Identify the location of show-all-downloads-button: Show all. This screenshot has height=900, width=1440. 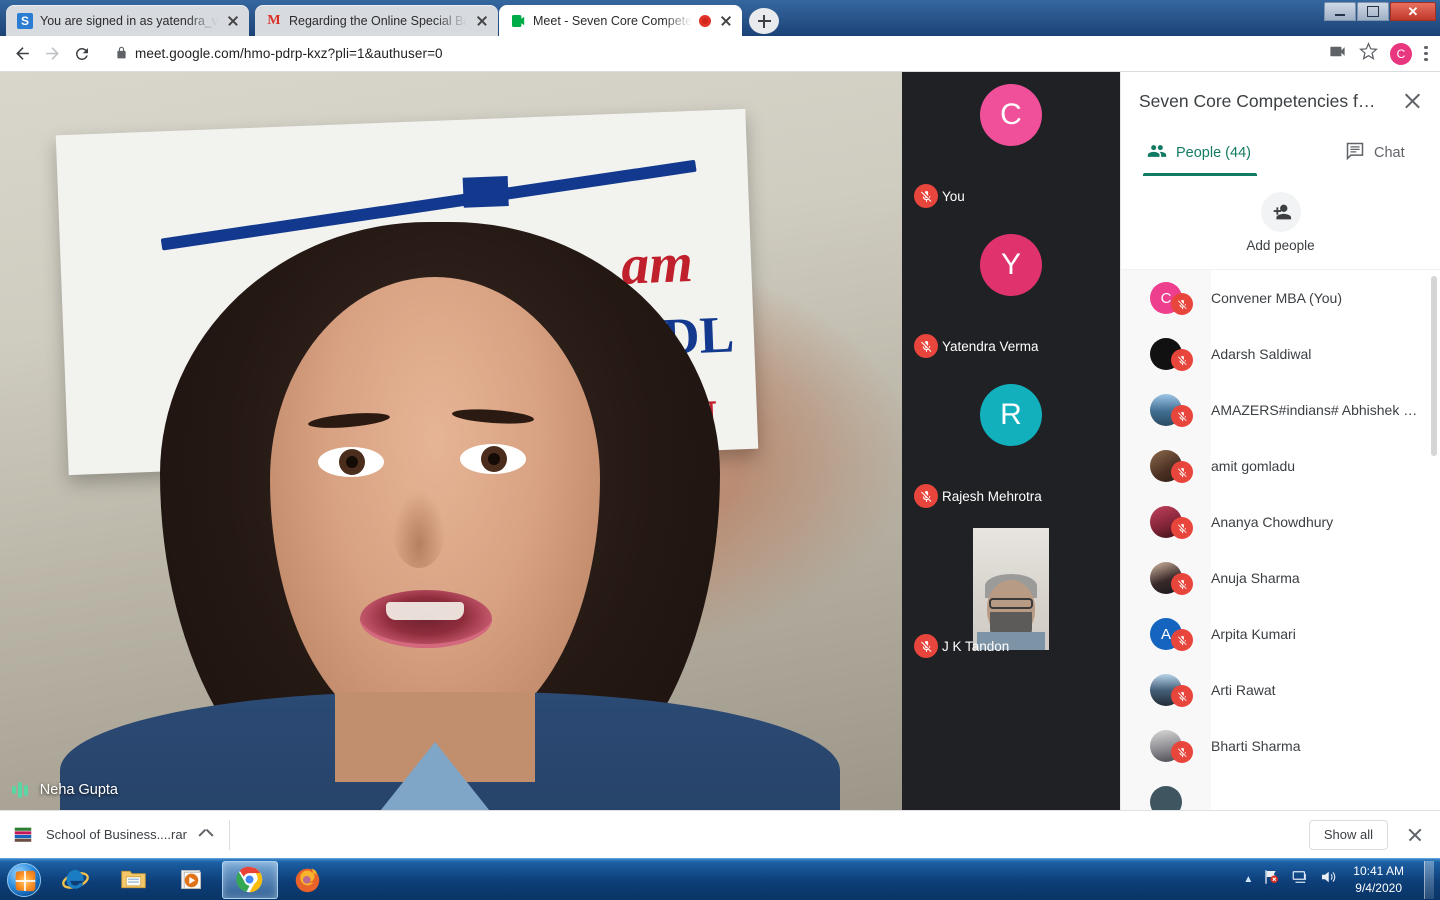
(1348, 834).